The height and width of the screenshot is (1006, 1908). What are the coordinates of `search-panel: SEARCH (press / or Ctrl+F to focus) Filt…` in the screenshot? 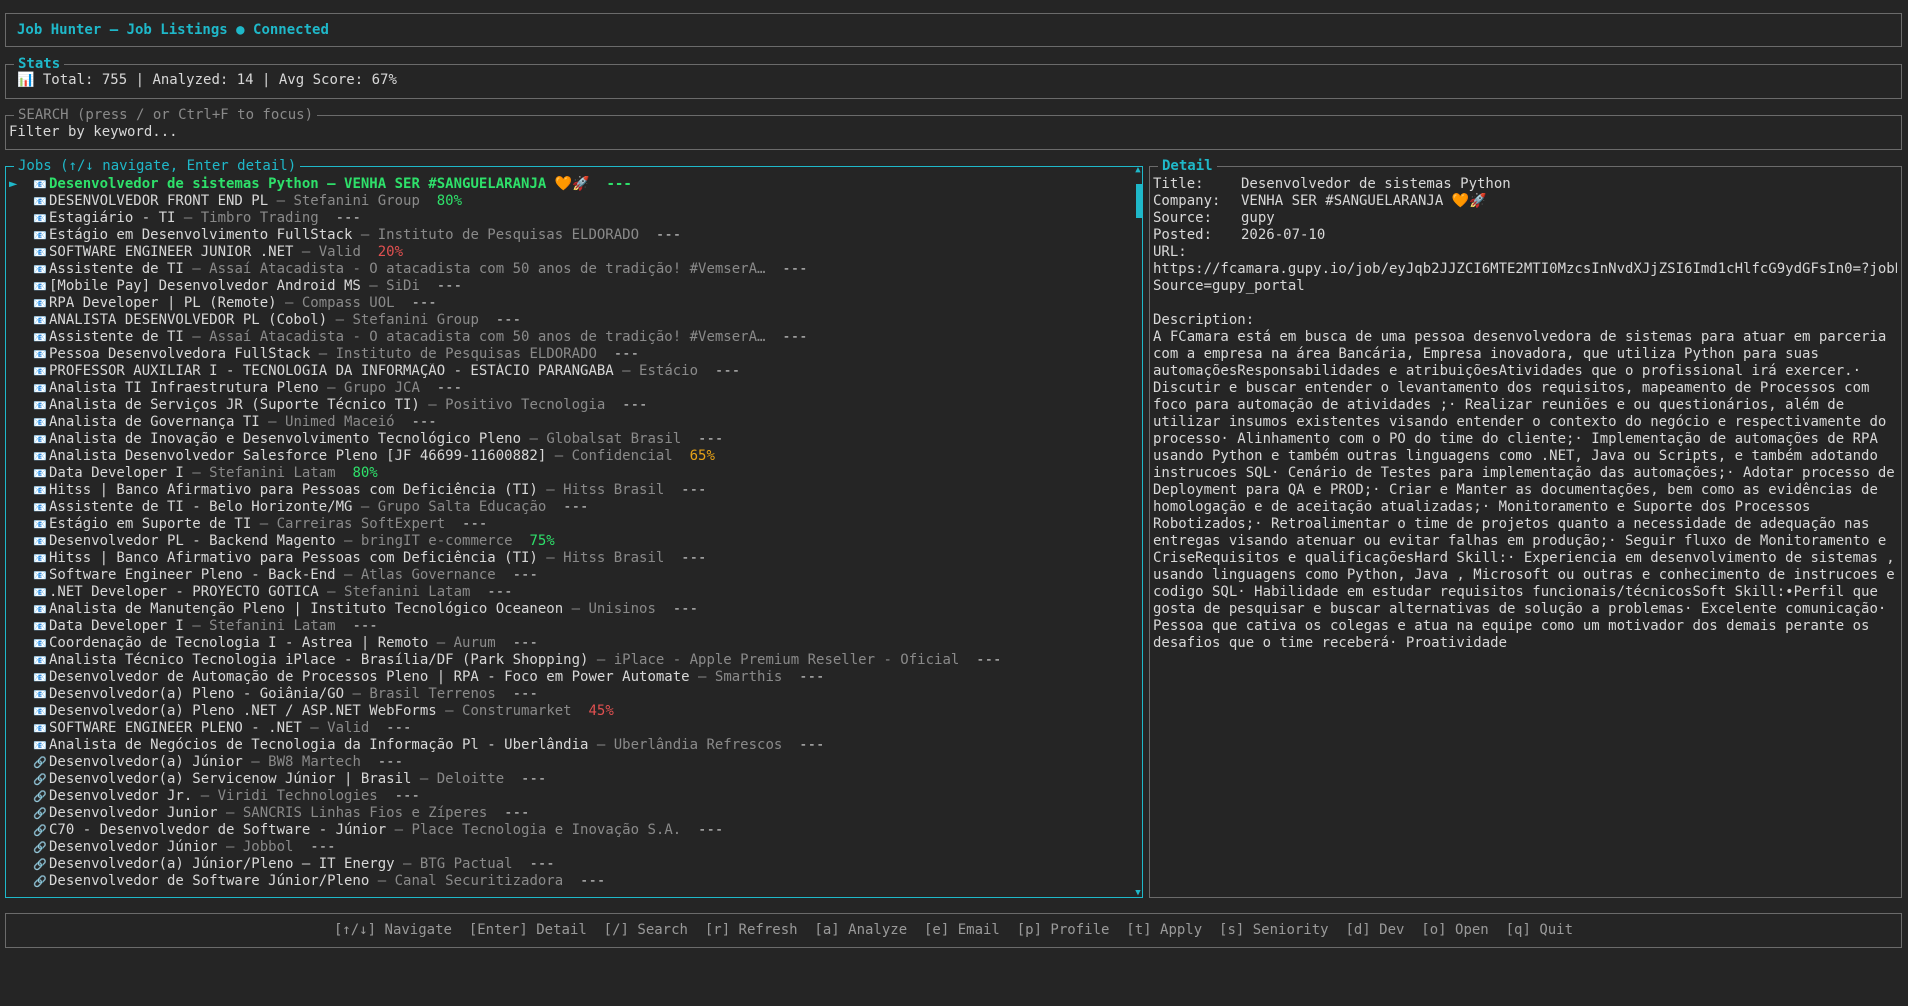 It's located at (953, 128).